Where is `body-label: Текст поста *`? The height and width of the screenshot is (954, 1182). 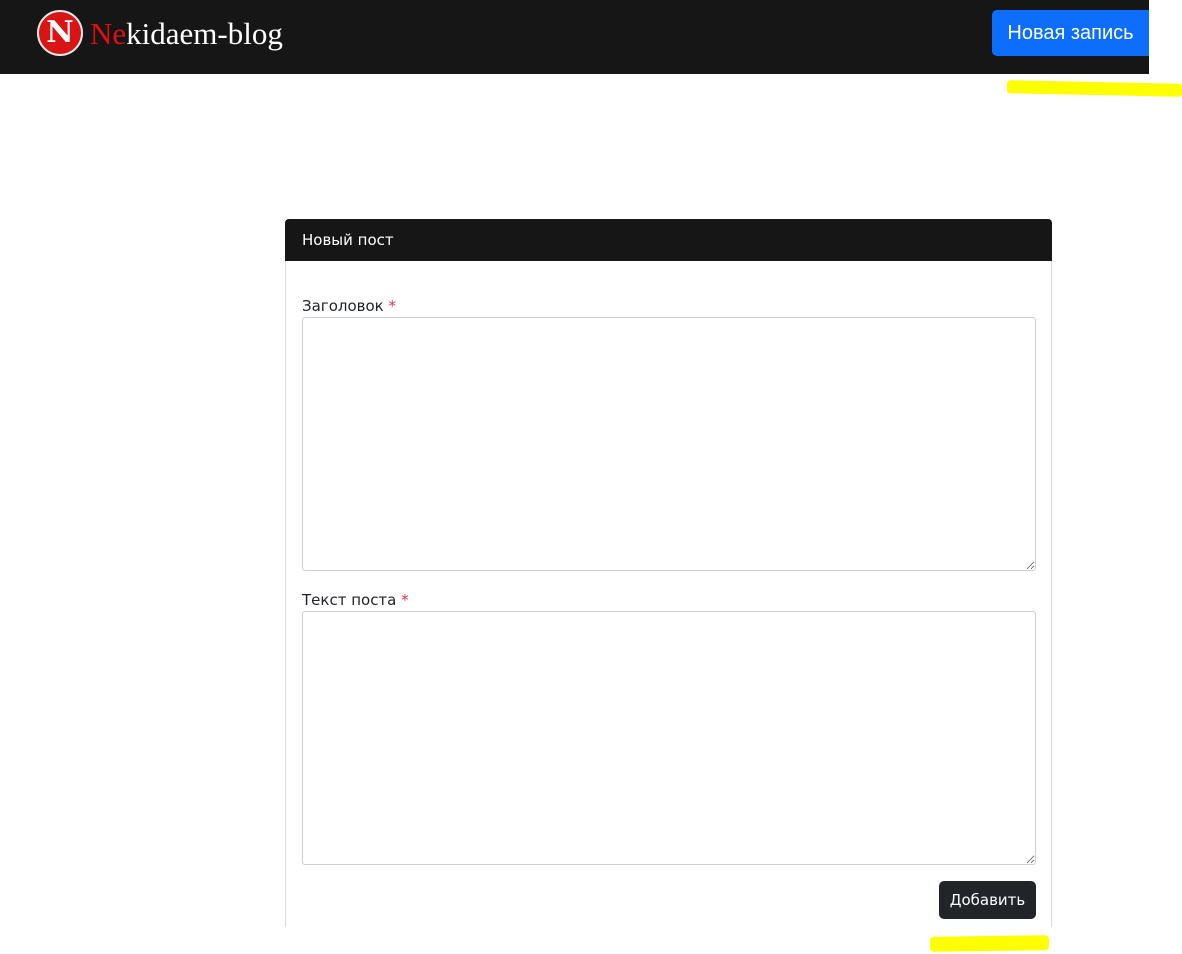 body-label: Текст поста * is located at coordinates (355, 600).